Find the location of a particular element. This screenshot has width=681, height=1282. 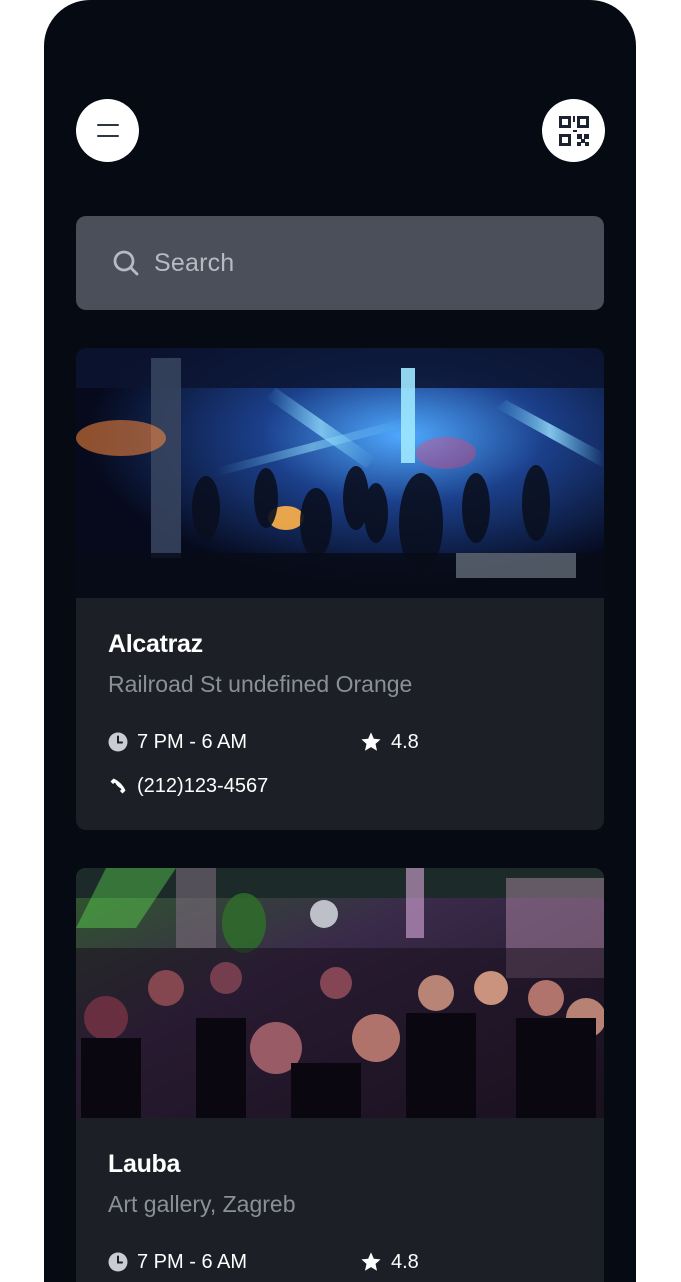

search-input is located at coordinates (354, 263).